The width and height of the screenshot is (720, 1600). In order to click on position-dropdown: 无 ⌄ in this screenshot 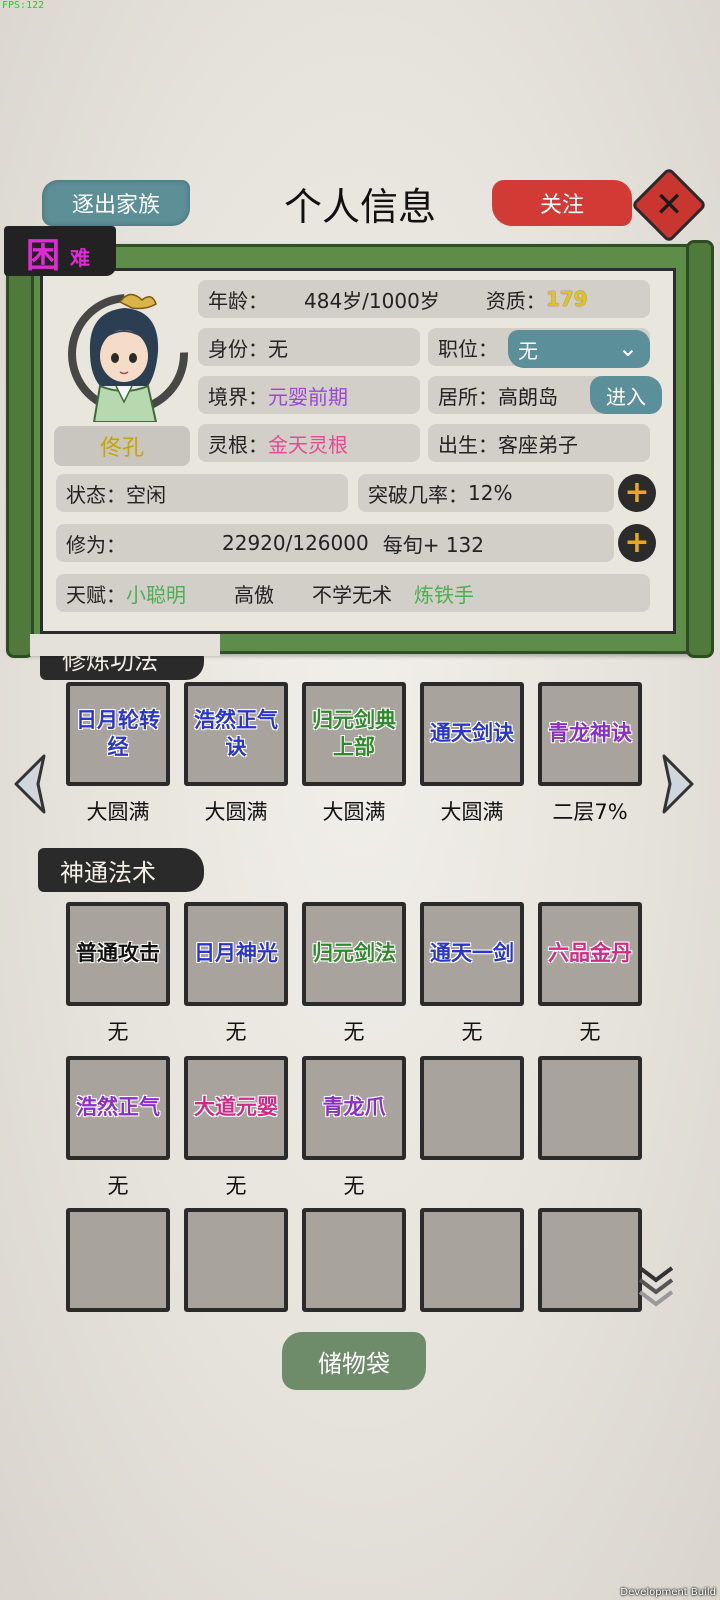, I will do `click(579, 349)`.